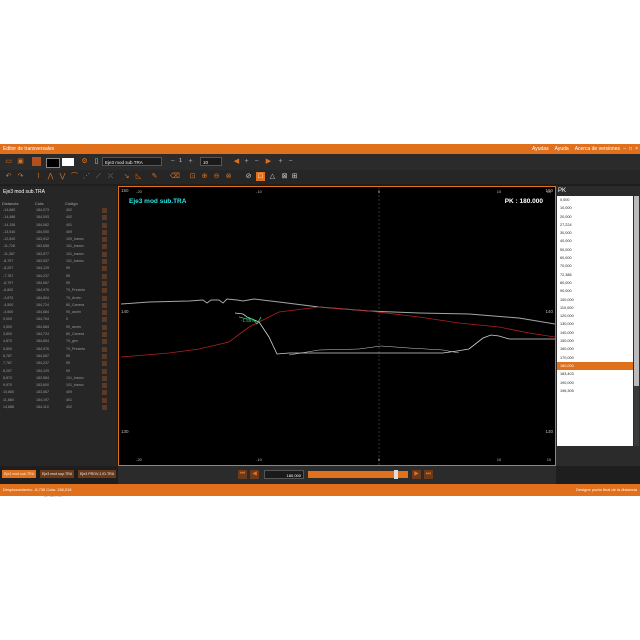 Image resolution: width=640 pixels, height=640 pixels. I want to click on pk-list-item: 60,000, so click(595, 258).